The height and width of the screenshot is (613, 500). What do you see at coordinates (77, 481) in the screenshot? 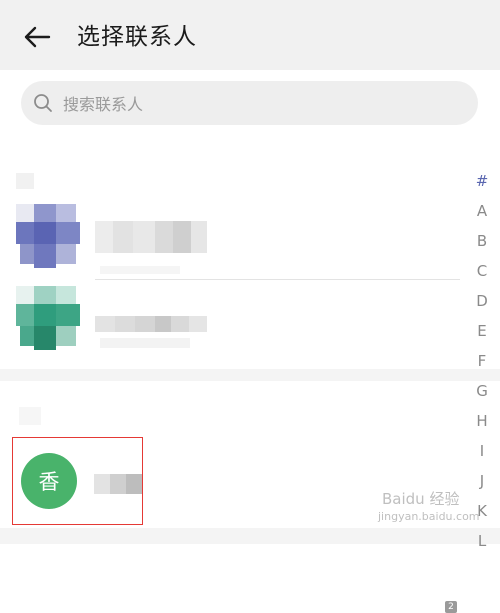
I see `selection-highlight` at bounding box center [77, 481].